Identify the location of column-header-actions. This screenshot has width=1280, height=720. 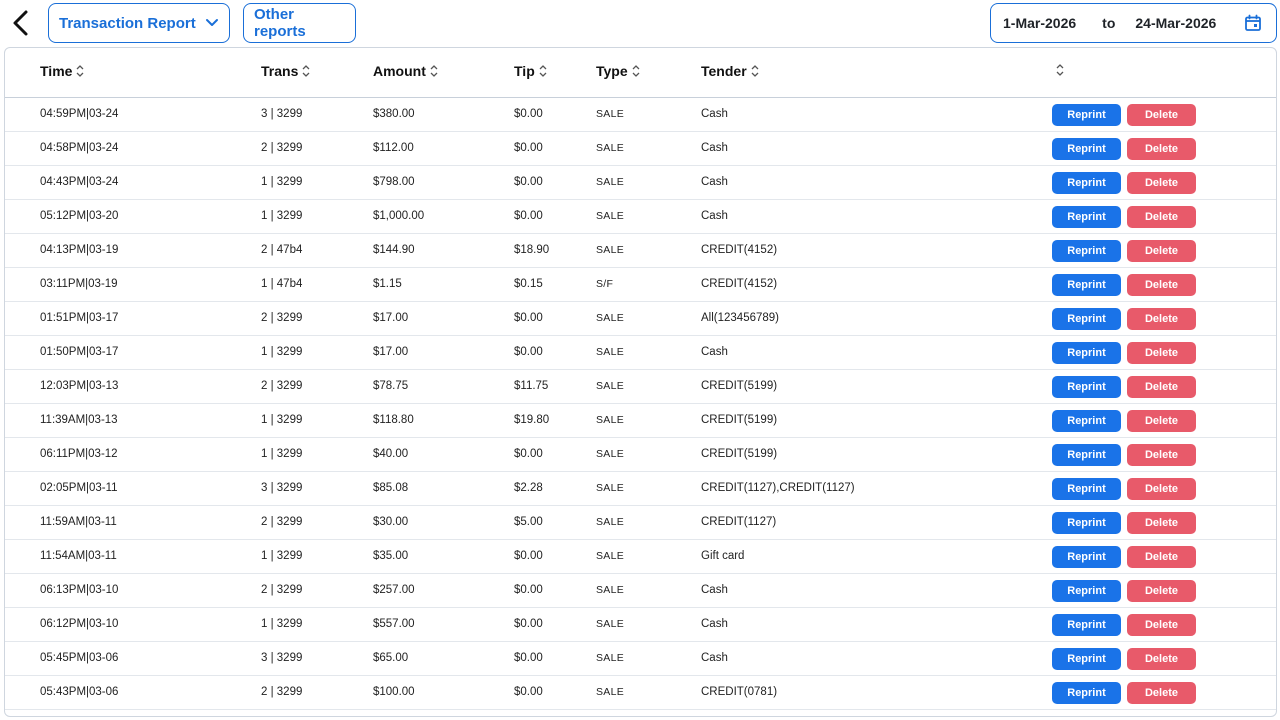
(1060, 70).